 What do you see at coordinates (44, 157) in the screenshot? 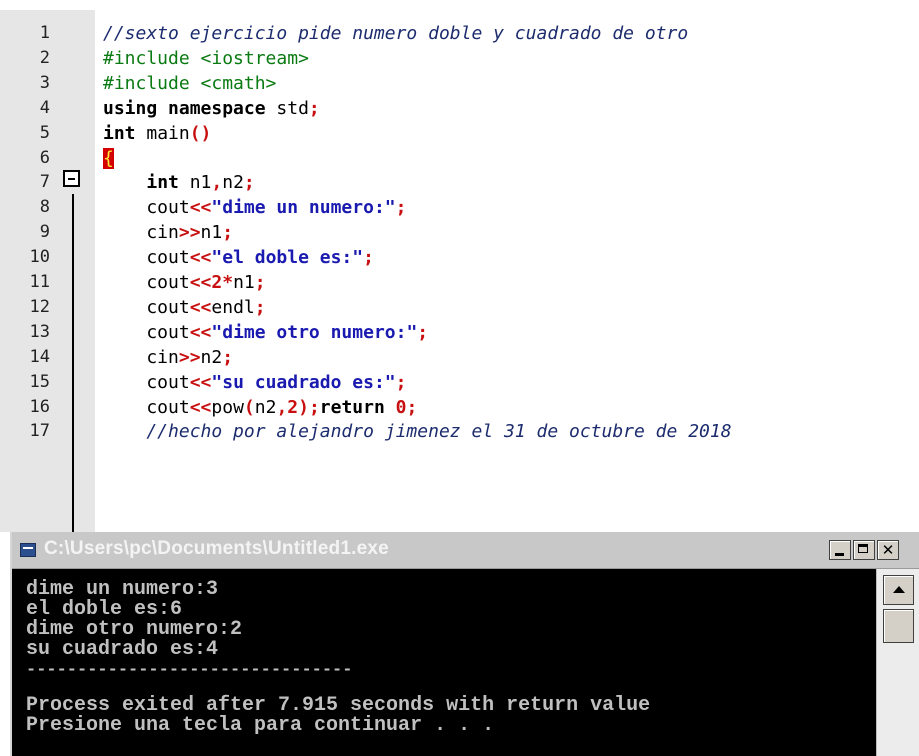
I see `line-number: 6` at bounding box center [44, 157].